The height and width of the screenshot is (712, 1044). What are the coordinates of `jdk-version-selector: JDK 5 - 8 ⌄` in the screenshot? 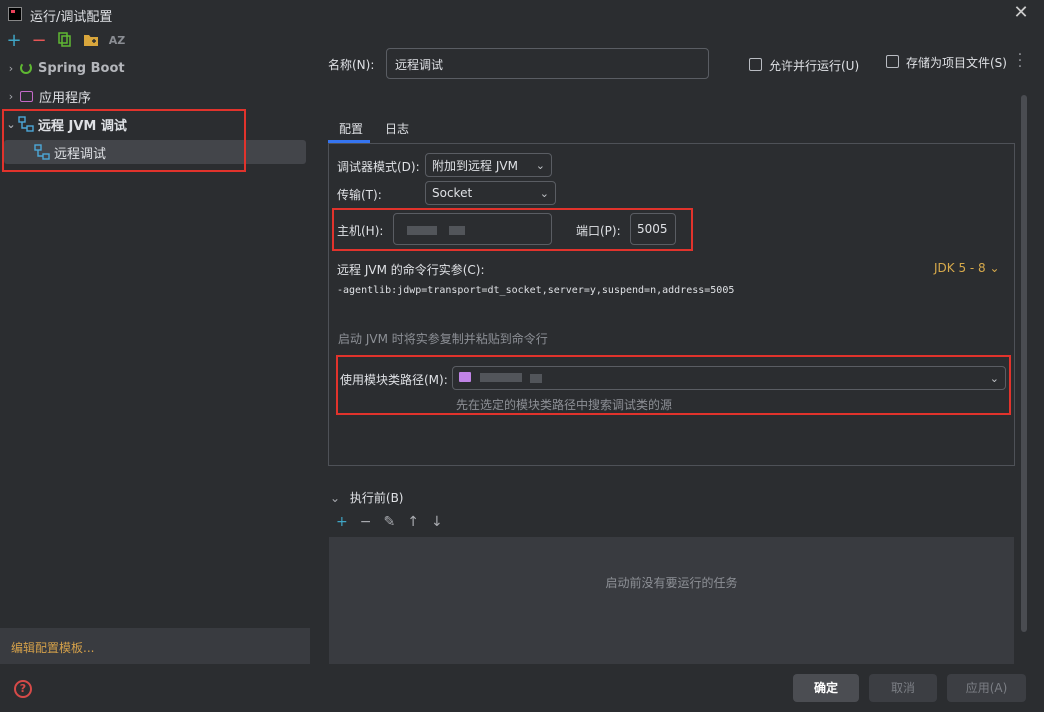 It's located at (967, 268).